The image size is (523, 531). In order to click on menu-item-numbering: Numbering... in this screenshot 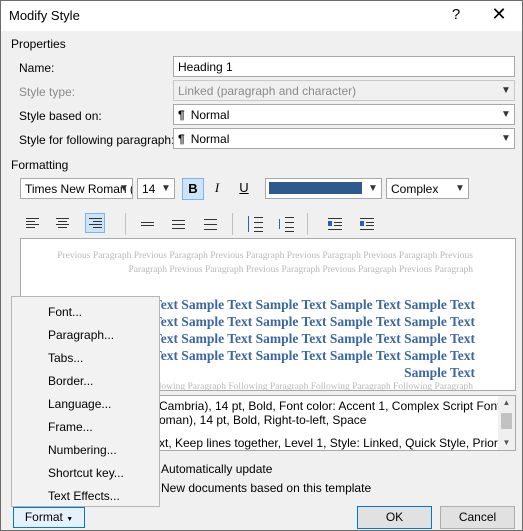, I will do `click(82, 450)`.